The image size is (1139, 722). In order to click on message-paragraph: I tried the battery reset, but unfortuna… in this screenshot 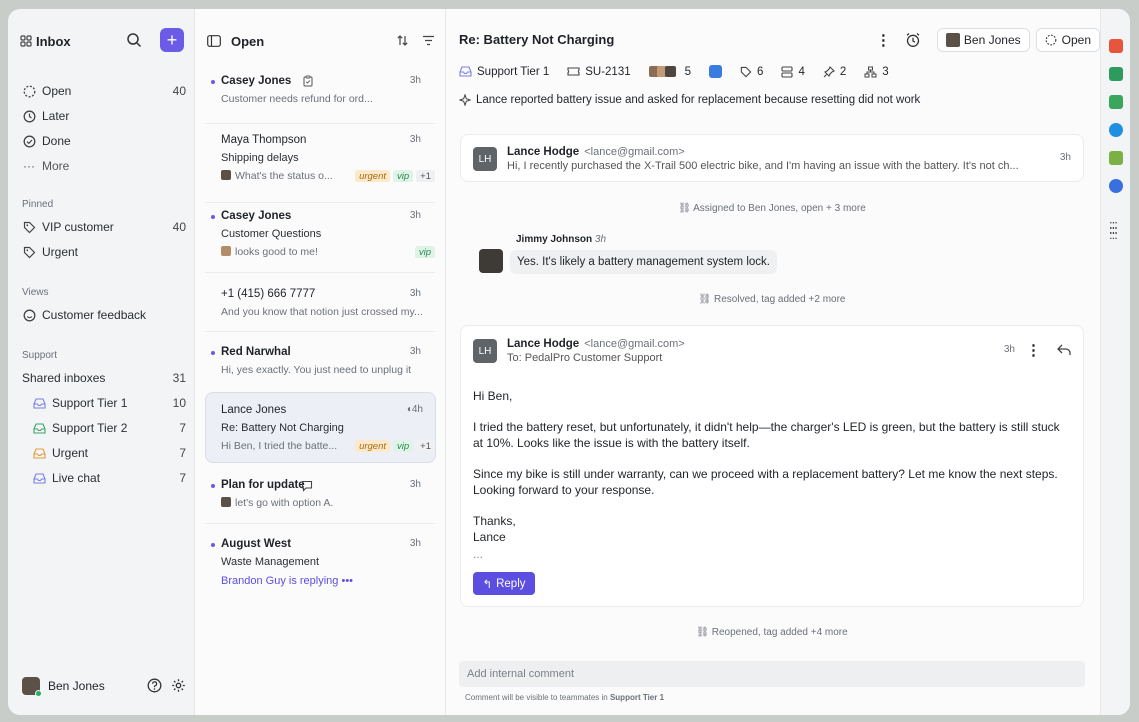, I will do `click(766, 435)`.